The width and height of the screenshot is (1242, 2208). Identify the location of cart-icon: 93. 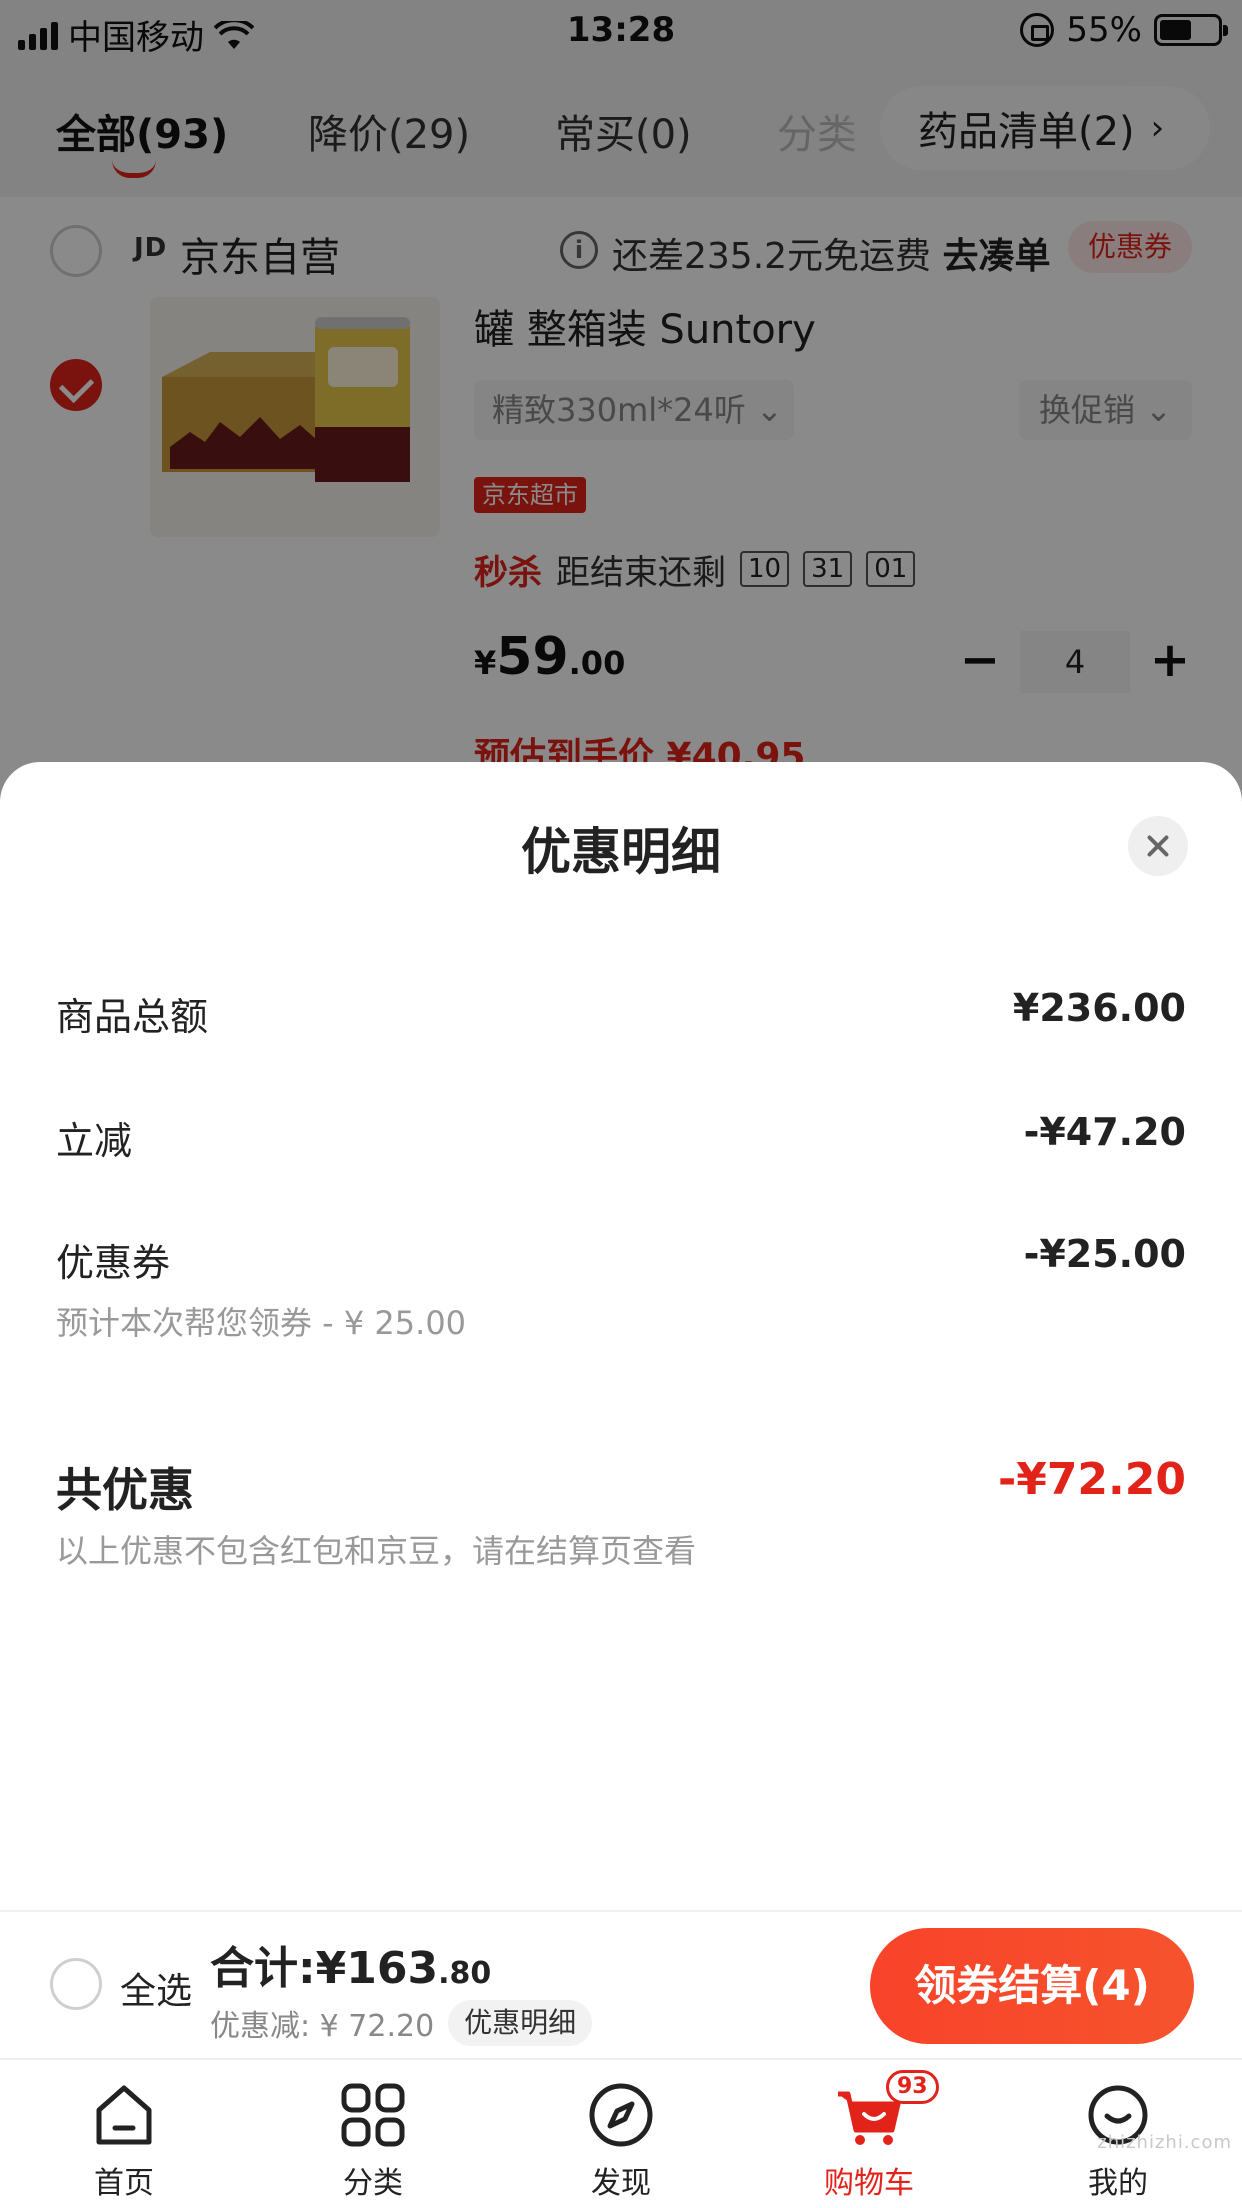
(886, 2110).